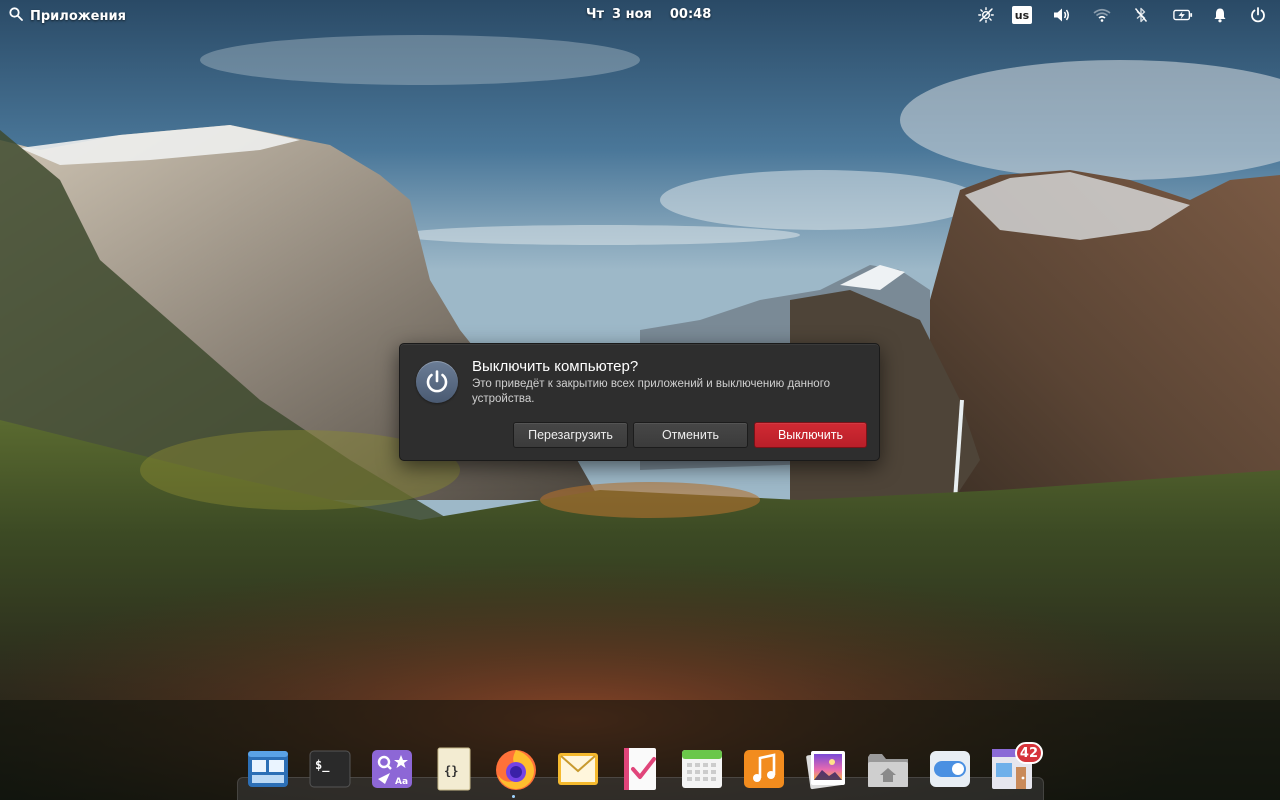 The image size is (1280, 800). What do you see at coordinates (78, 16) in the screenshot?
I see `applications-label: Приложения` at bounding box center [78, 16].